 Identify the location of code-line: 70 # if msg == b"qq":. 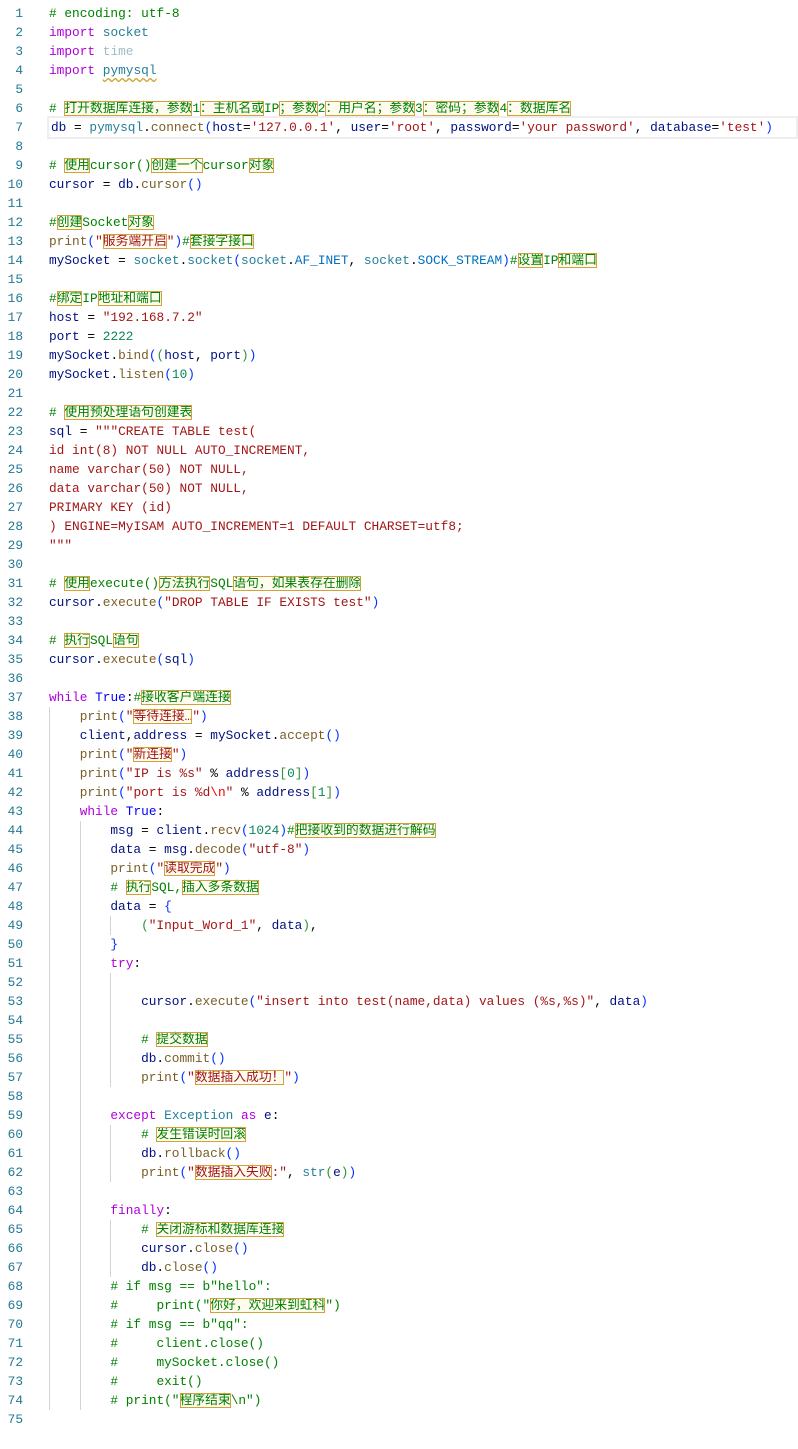
(399, 1324).